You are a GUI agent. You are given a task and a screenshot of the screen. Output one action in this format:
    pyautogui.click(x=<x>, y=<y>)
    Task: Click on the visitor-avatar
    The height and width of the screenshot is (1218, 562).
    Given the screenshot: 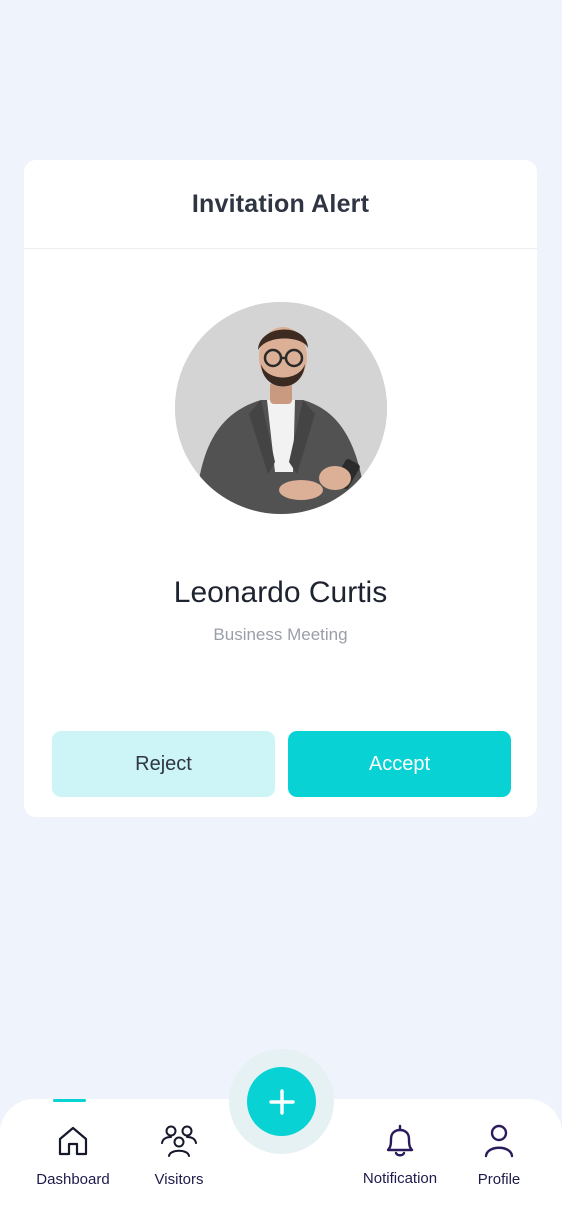 What is the action you would take?
    pyautogui.click(x=281, y=408)
    